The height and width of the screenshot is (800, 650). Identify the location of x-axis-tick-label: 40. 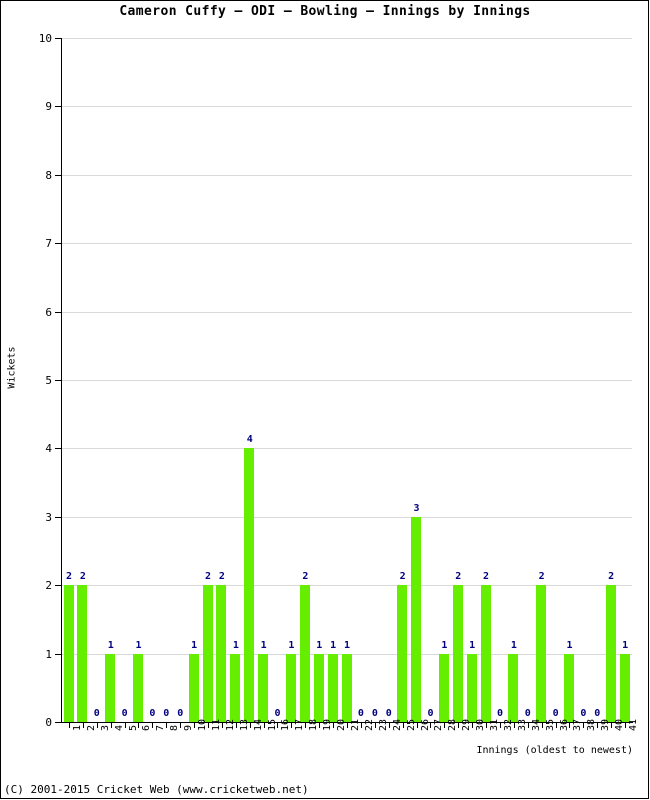
(620, 724).